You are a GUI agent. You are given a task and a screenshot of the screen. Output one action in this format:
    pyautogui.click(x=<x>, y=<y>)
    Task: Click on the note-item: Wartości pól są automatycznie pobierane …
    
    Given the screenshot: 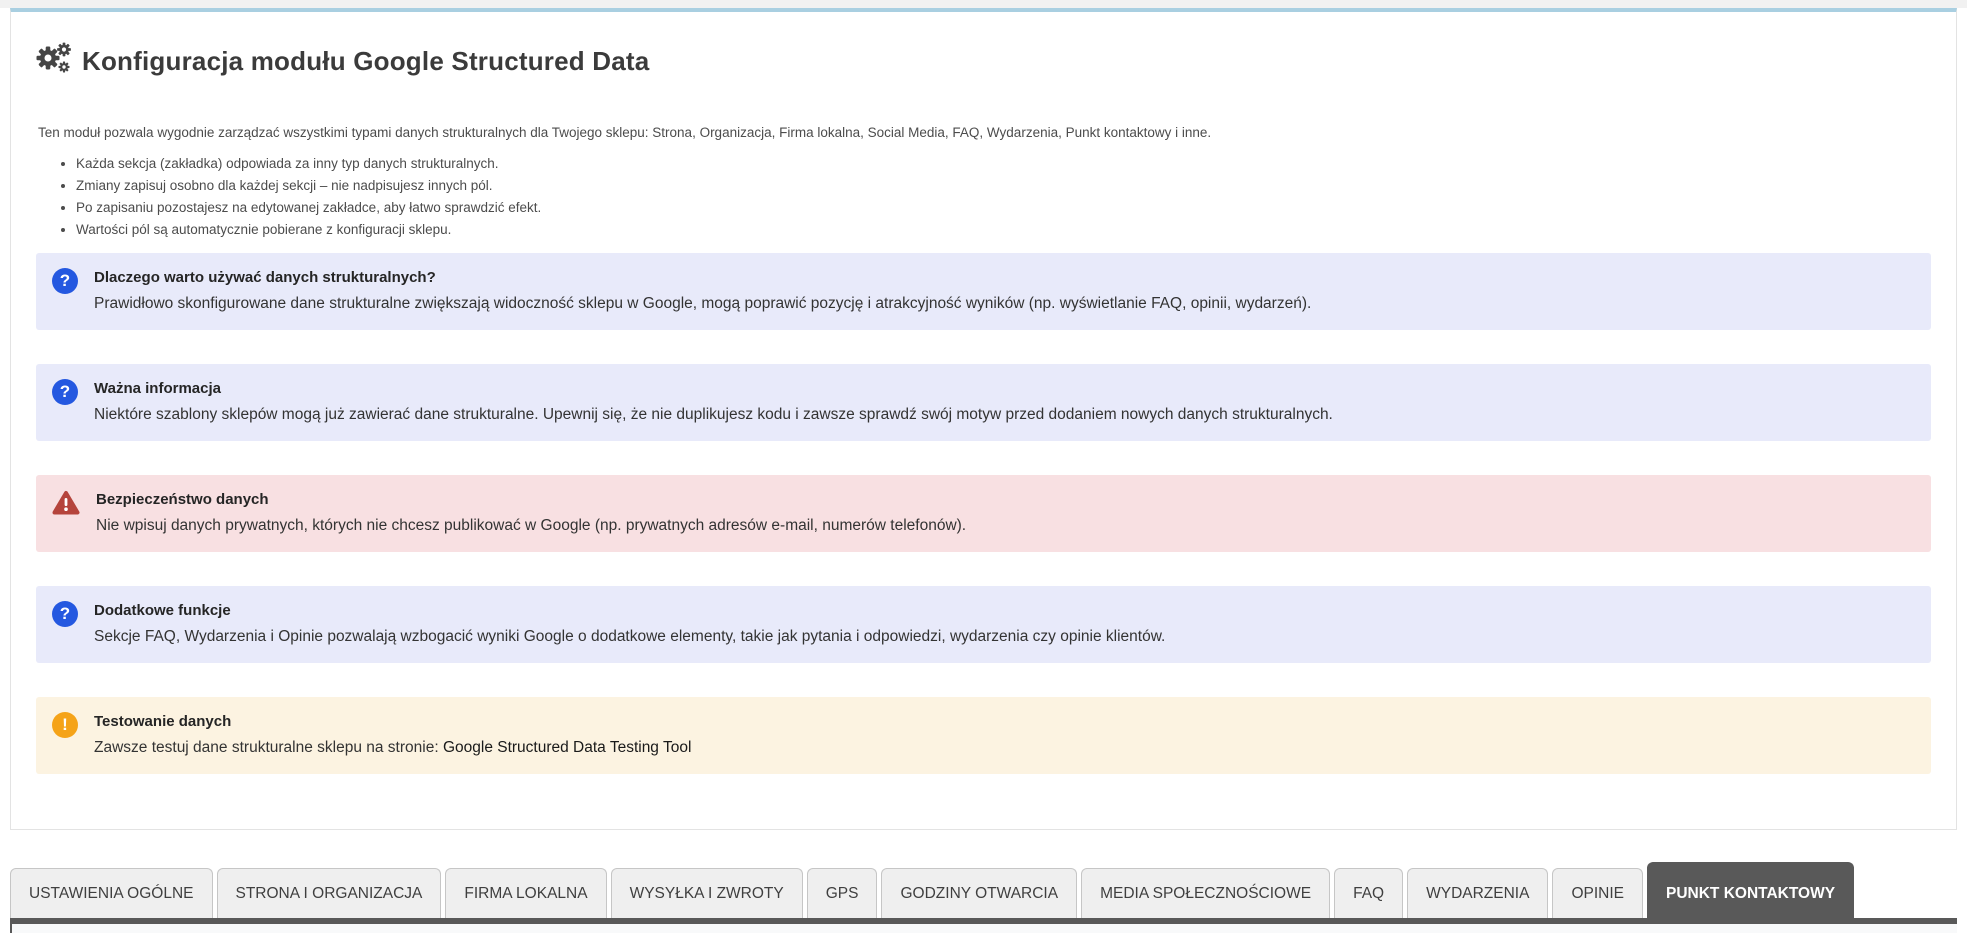 What is the action you would take?
    pyautogui.click(x=1003, y=230)
    